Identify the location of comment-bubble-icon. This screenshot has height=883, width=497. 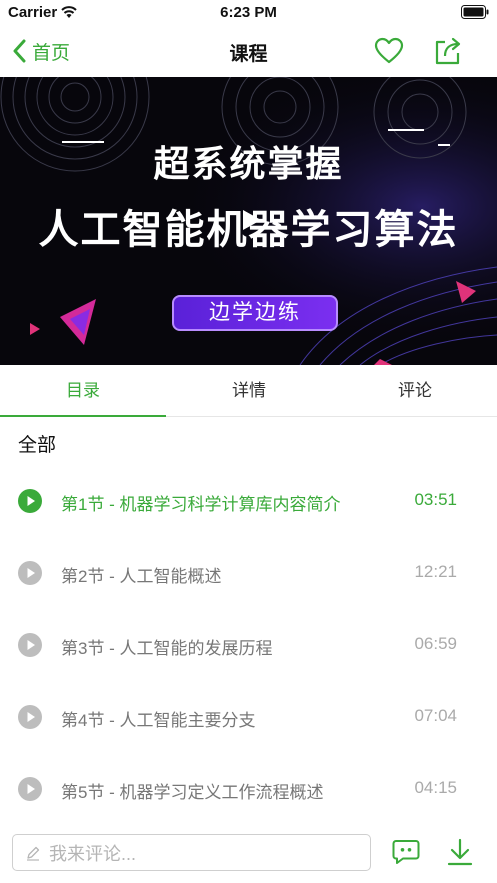
(406, 852).